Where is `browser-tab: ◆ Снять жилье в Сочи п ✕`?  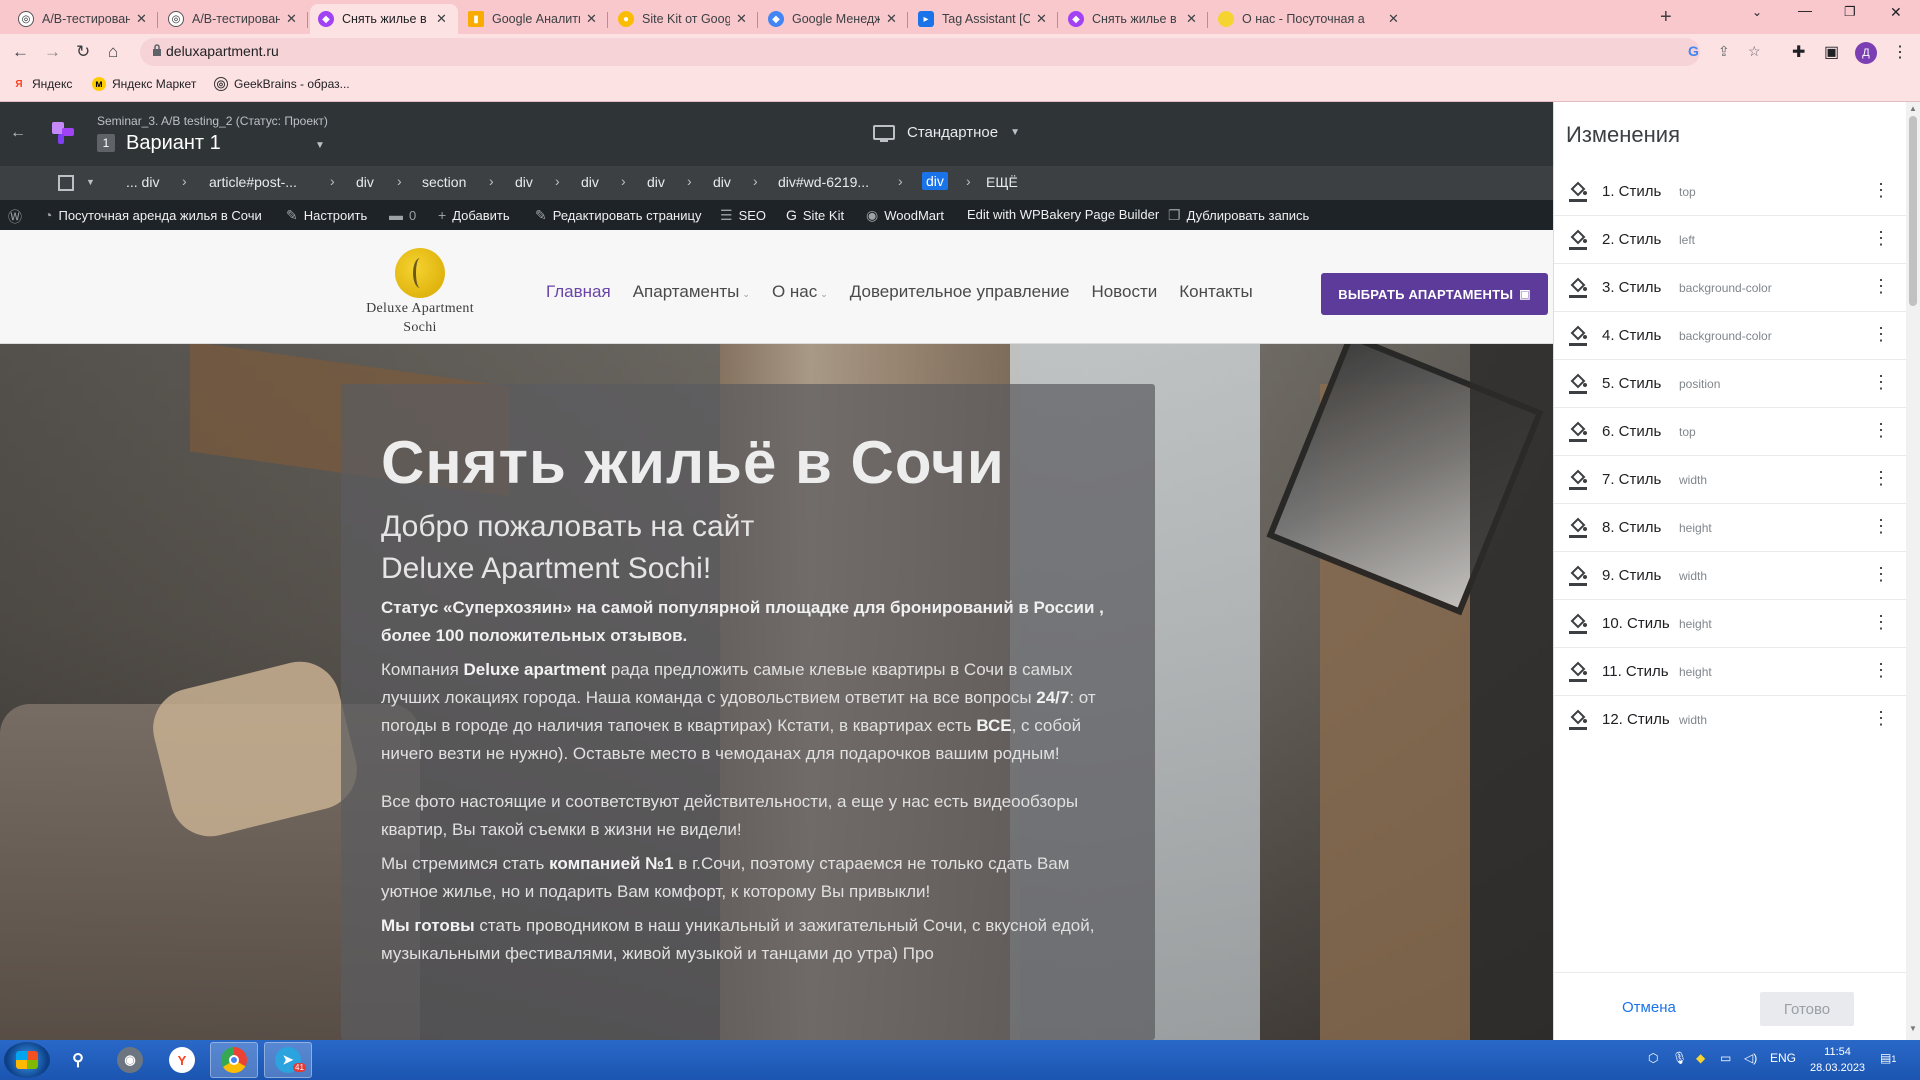 browser-tab: ◆ Снять жилье в Сочи п ✕ is located at coordinates (1134, 19).